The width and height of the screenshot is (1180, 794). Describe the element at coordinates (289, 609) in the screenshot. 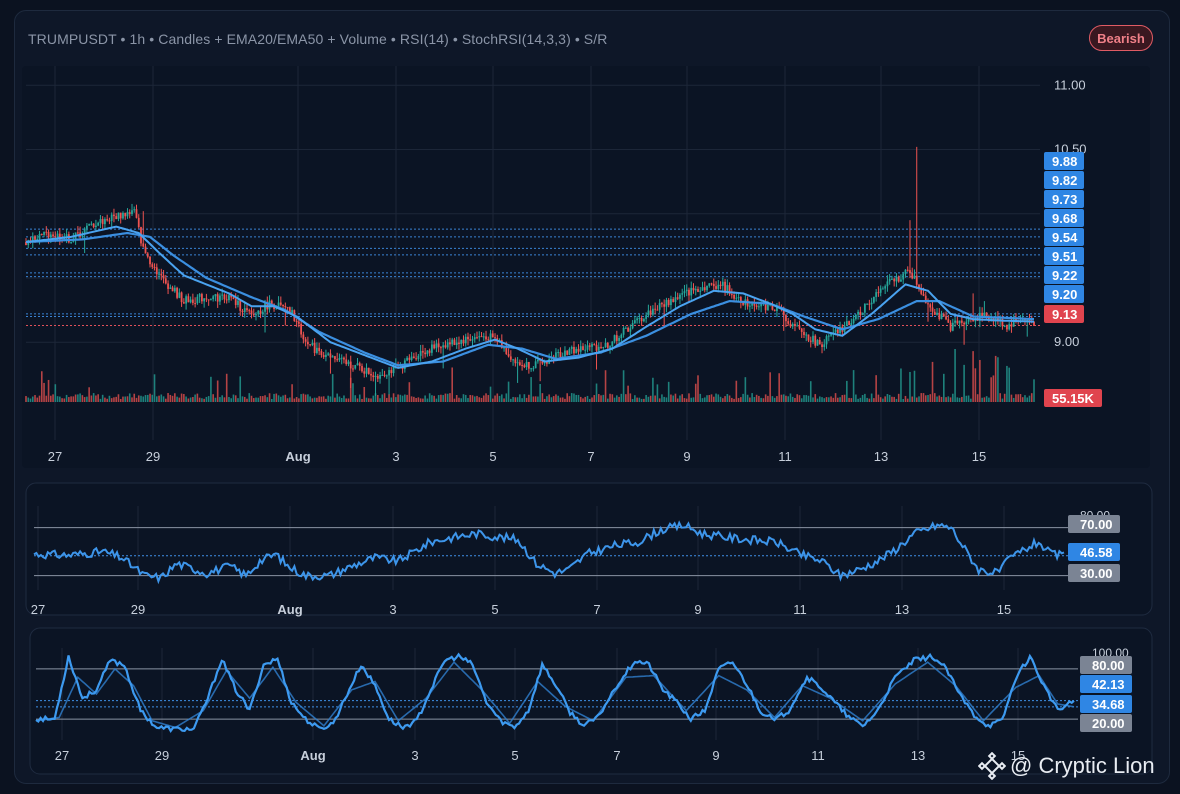

I see `rsi-x-tick: Aug` at that location.